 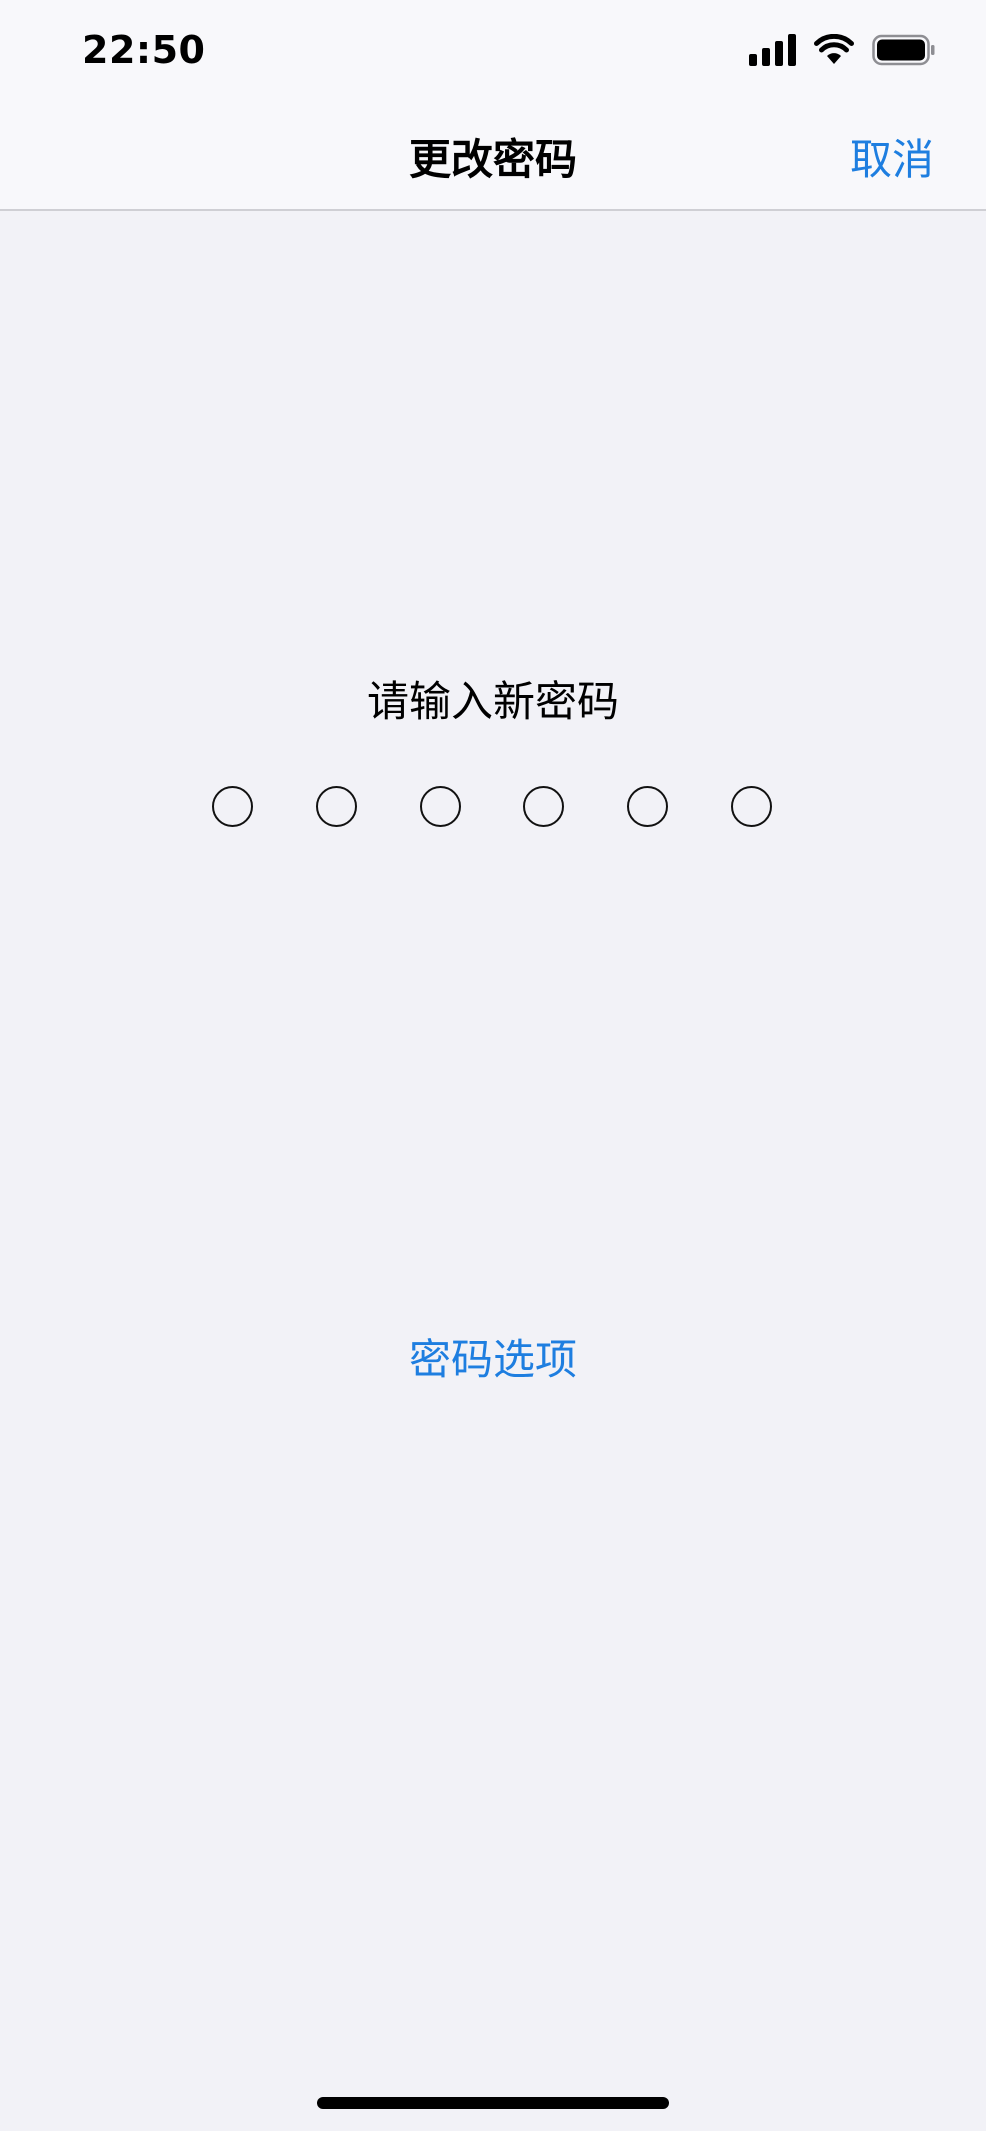 What do you see at coordinates (493, 2103) in the screenshot?
I see `home-indicator` at bounding box center [493, 2103].